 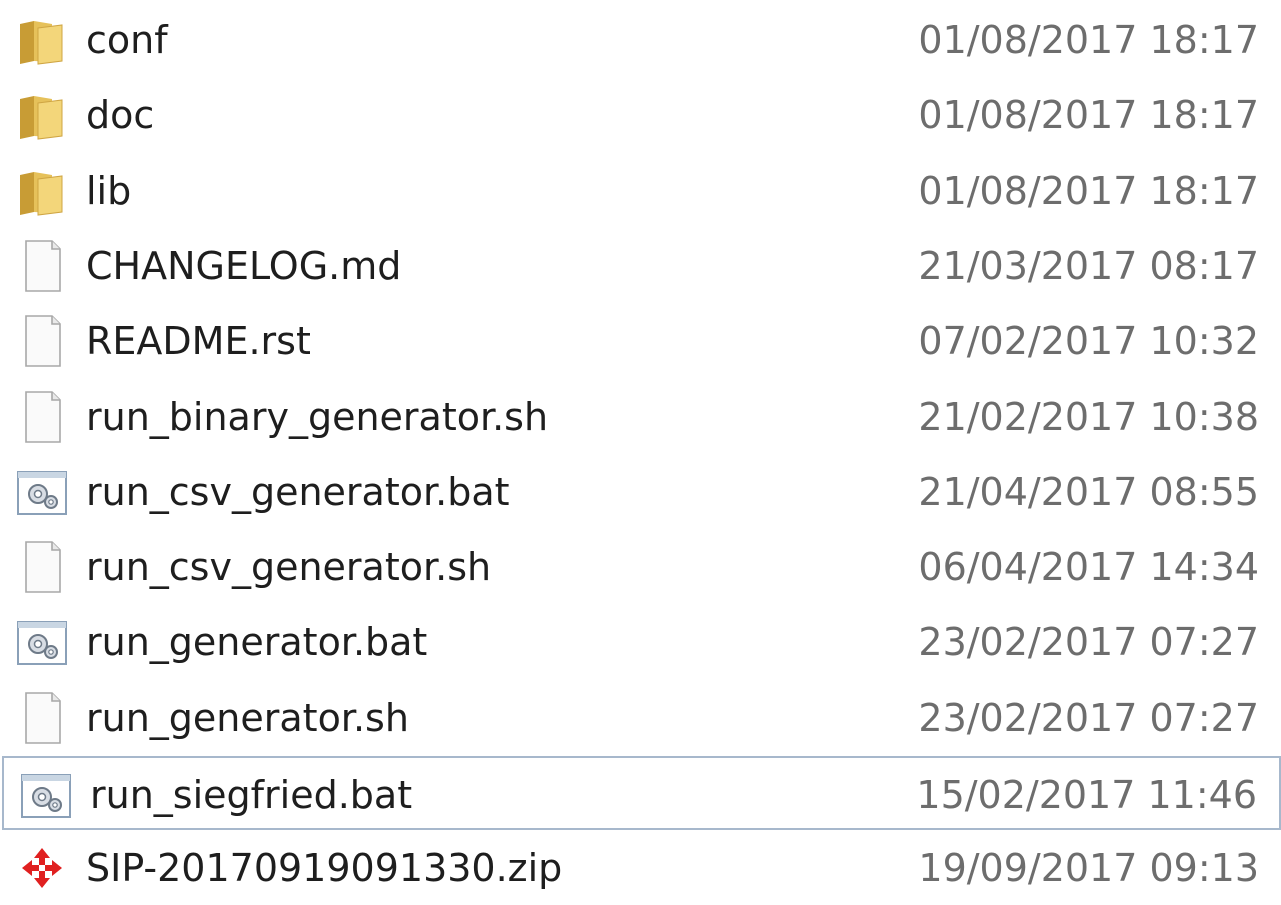 I want to click on file-date-modified: 07/02/2017 10:32, so click(x=1088, y=341).